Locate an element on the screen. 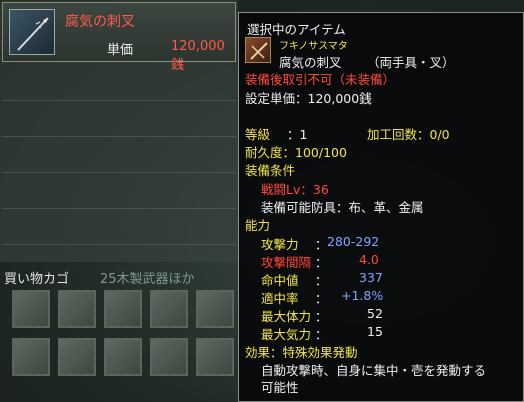 This screenshot has height=402, width=524. stat-label: 攻撃間隔 is located at coordinates (286, 262).